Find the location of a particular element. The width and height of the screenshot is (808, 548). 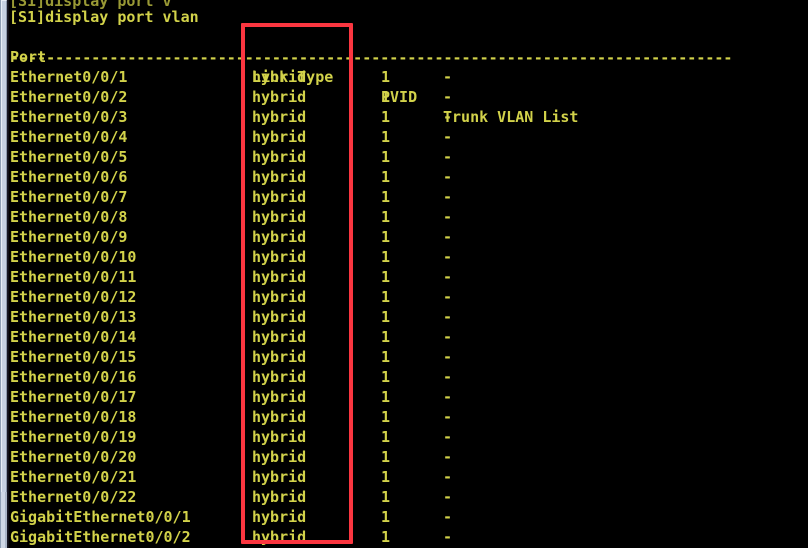

cell-port: Ethernet0/0/18 is located at coordinates (73, 417).